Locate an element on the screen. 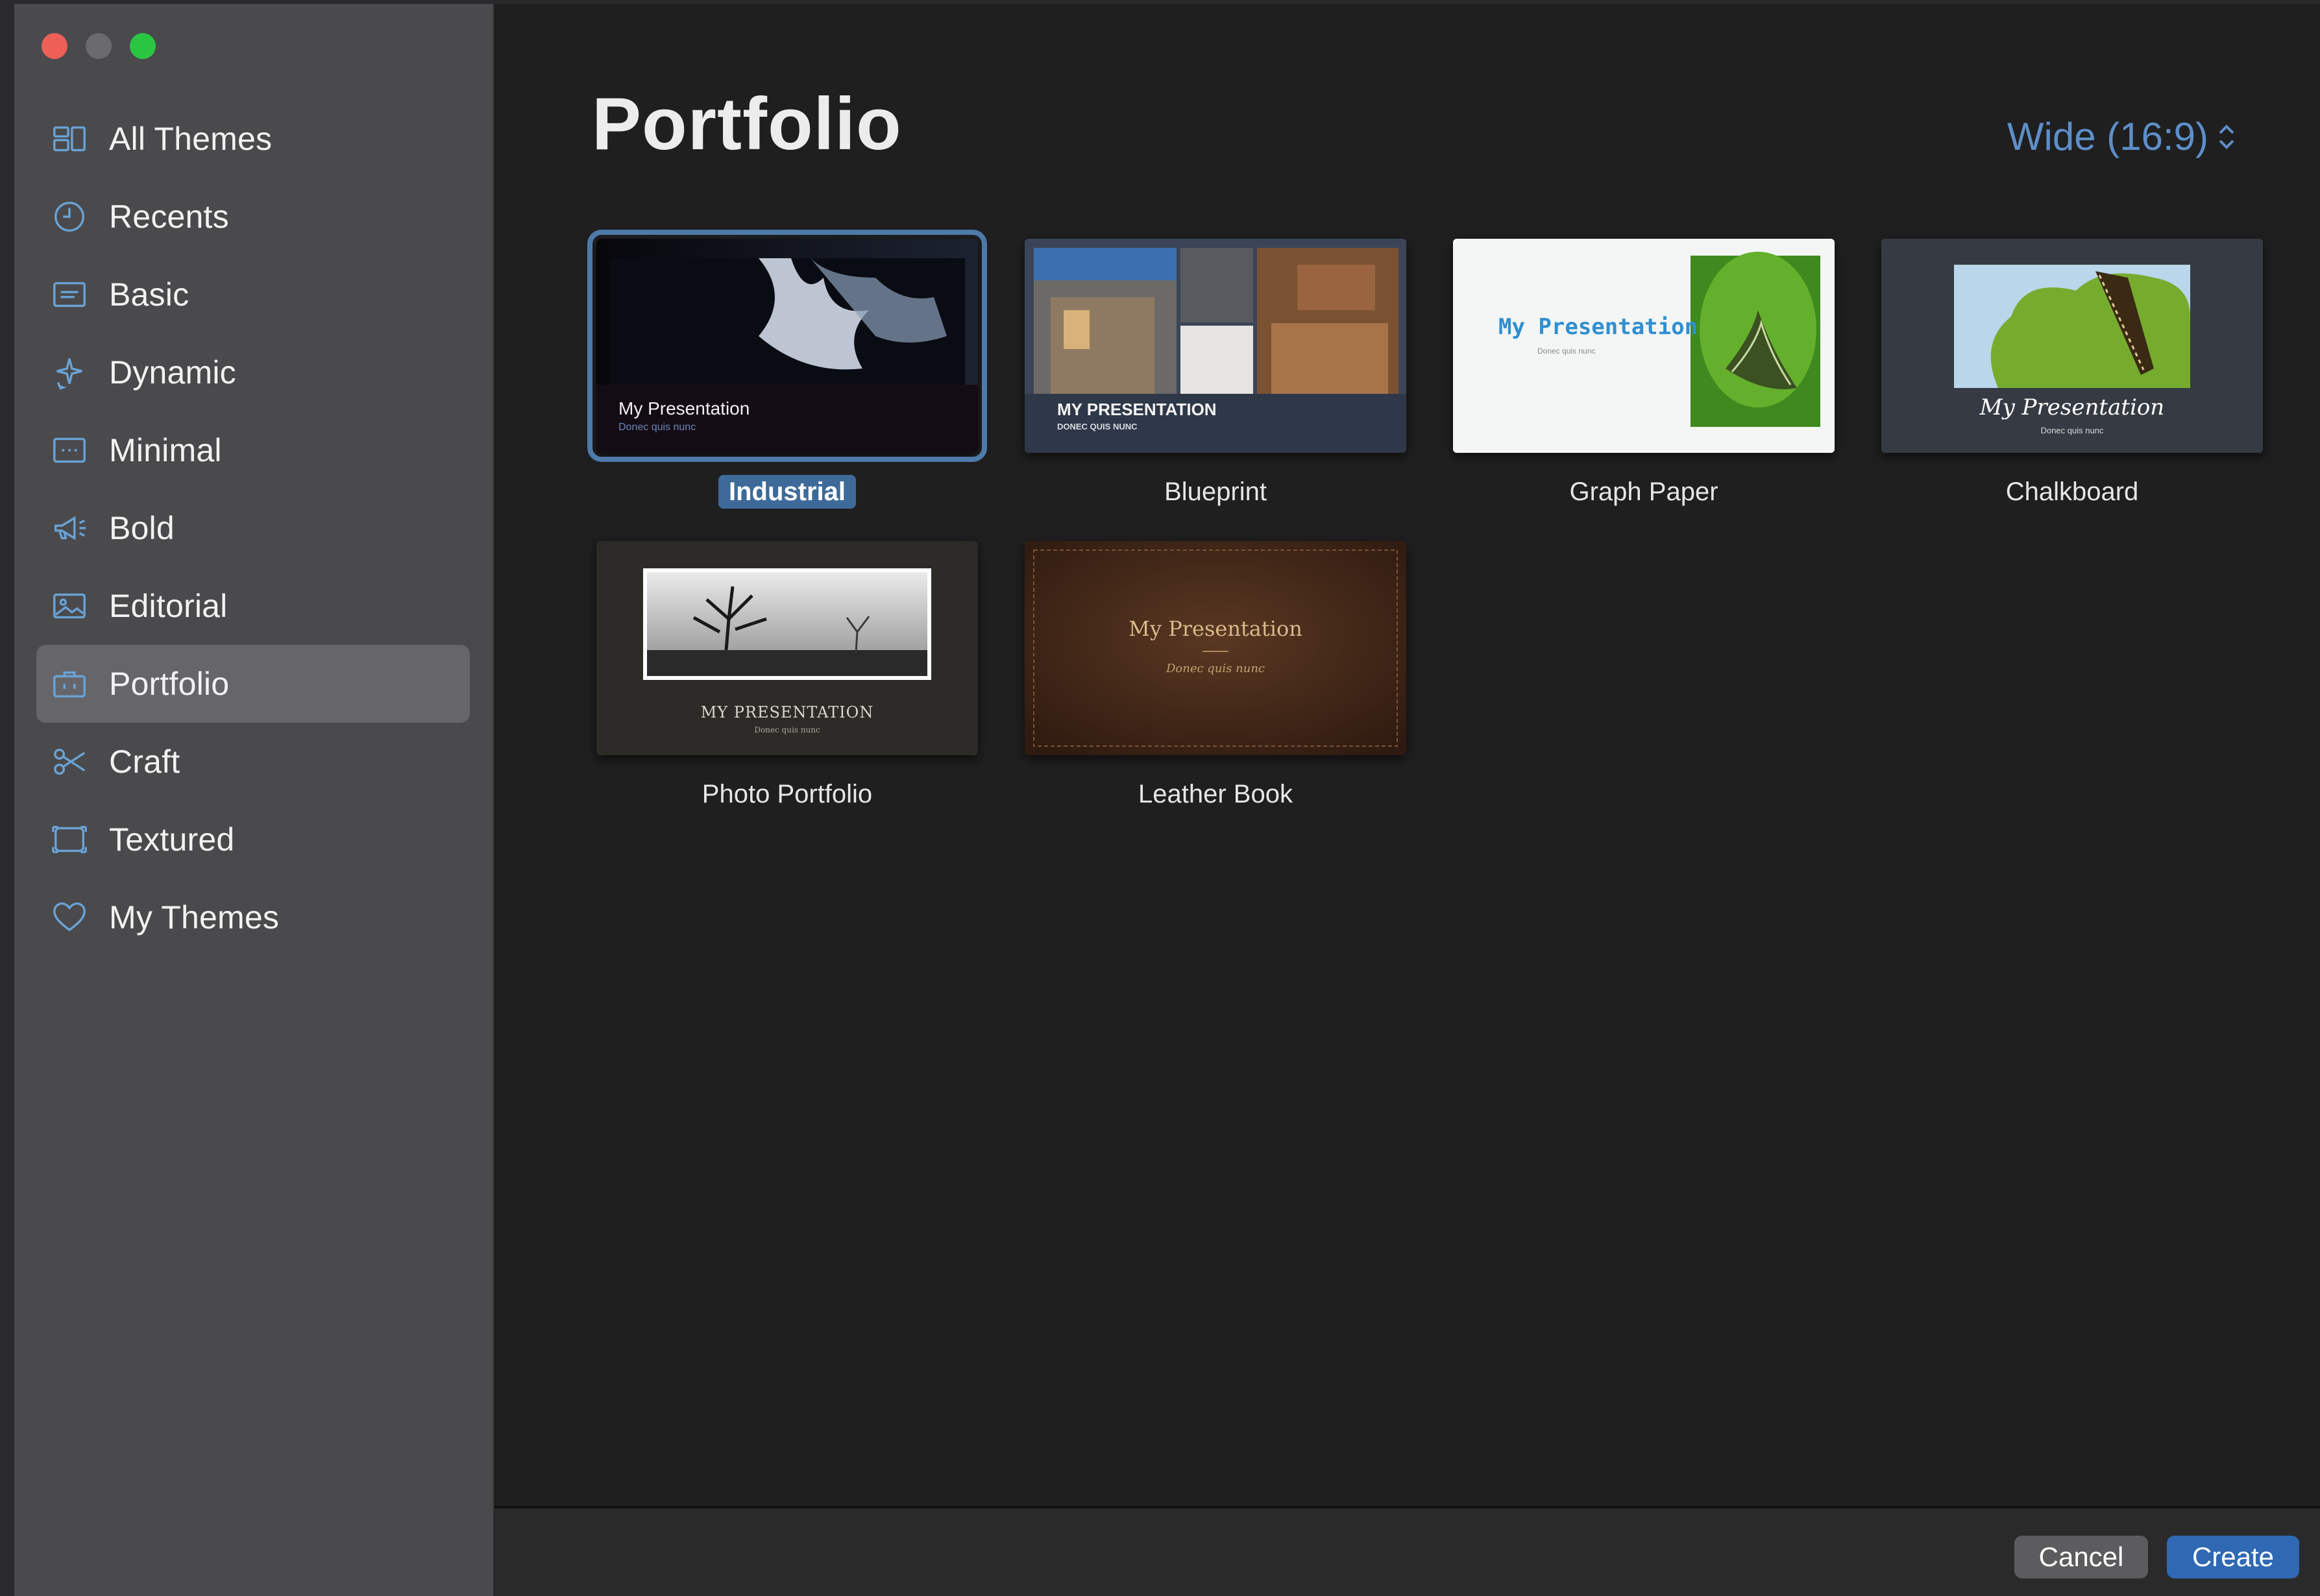  thumbnail-subtitle: DONEC QUIS NUNC is located at coordinates (1097, 426).